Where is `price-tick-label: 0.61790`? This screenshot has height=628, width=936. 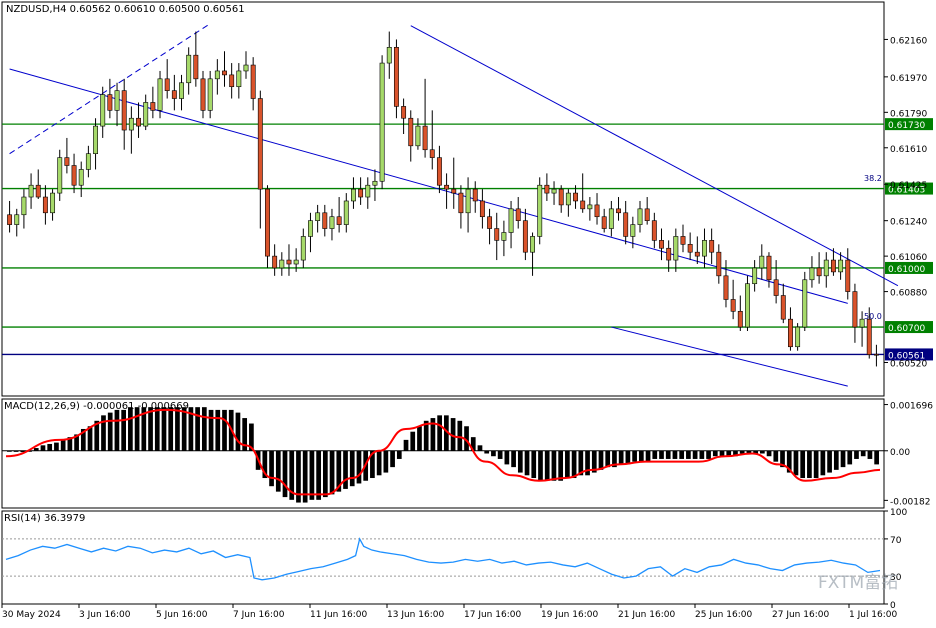 price-tick-label: 0.61790 is located at coordinates (908, 114).